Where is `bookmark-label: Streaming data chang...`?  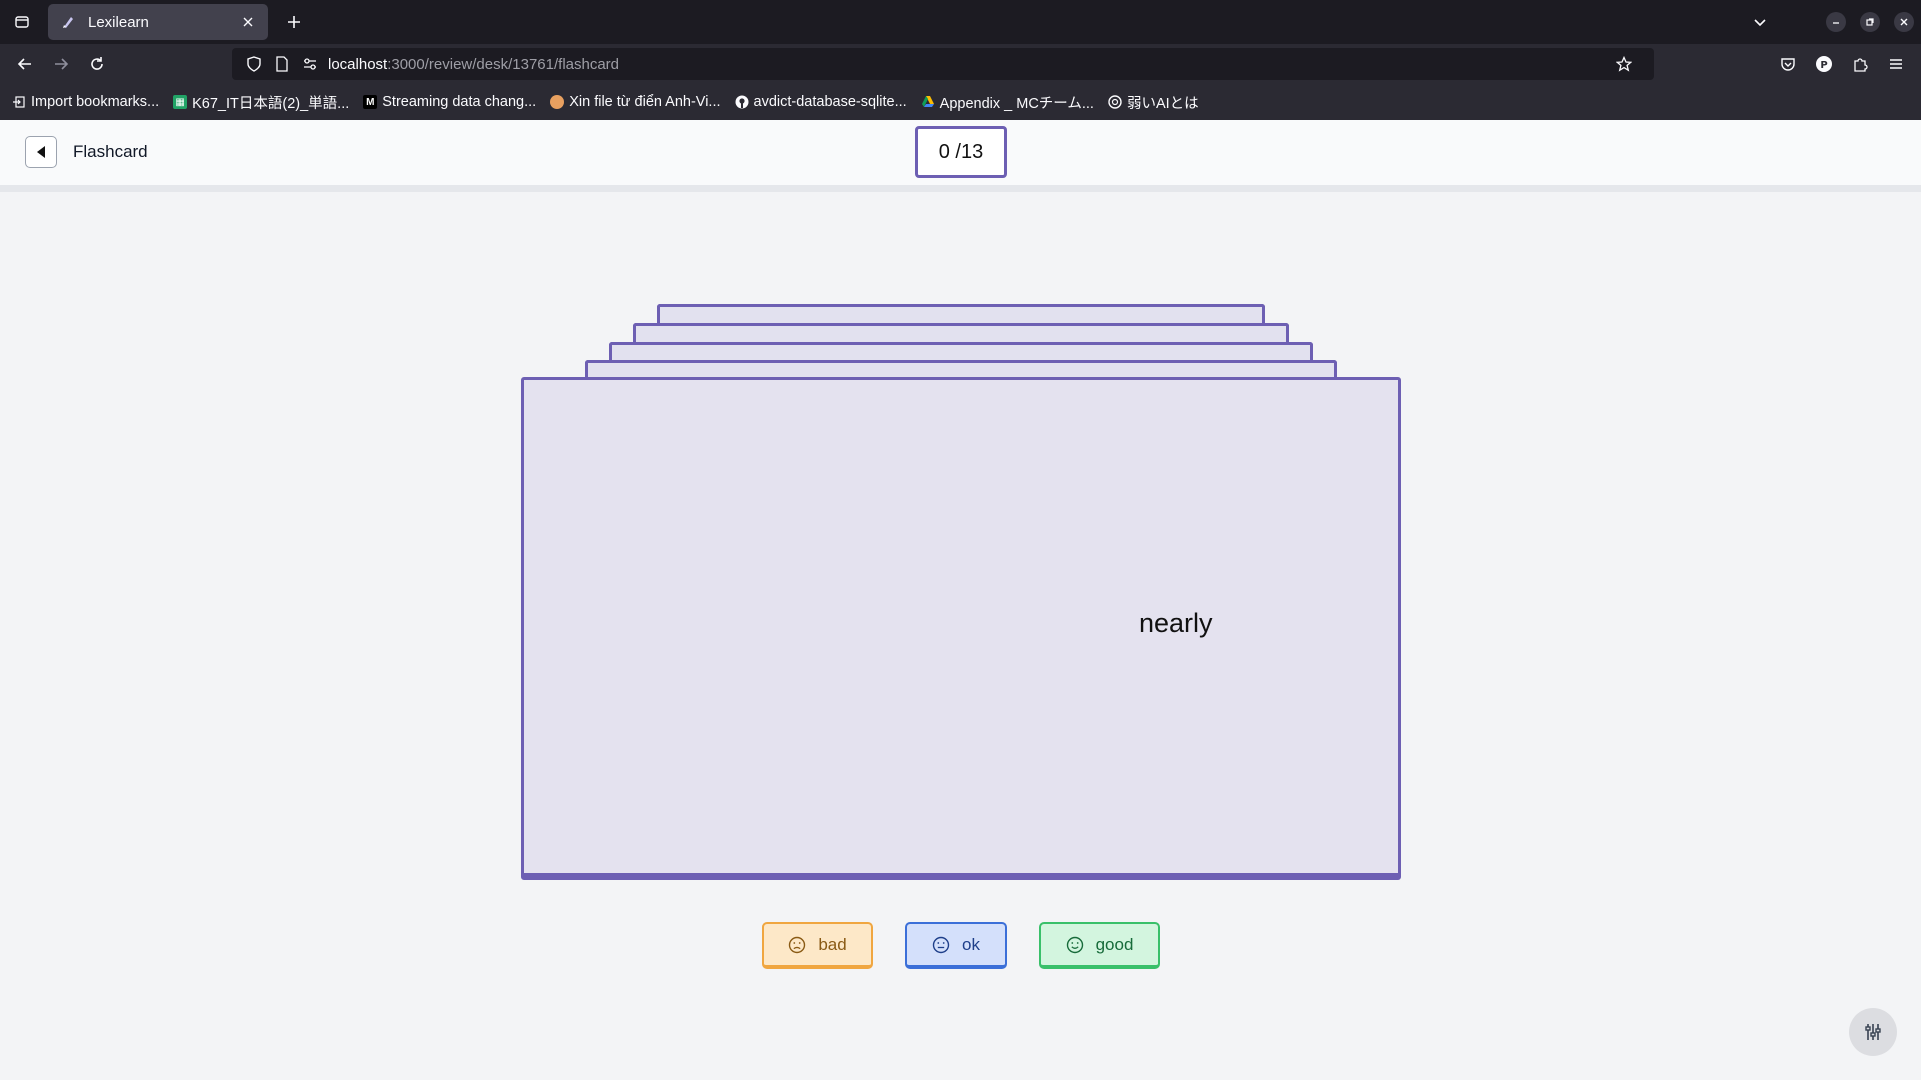 bookmark-label: Streaming data chang... is located at coordinates (459, 102).